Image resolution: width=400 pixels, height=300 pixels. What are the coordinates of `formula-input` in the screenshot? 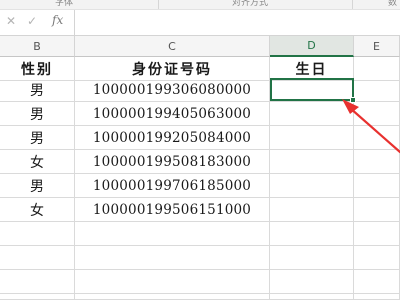 It's located at (237, 23).